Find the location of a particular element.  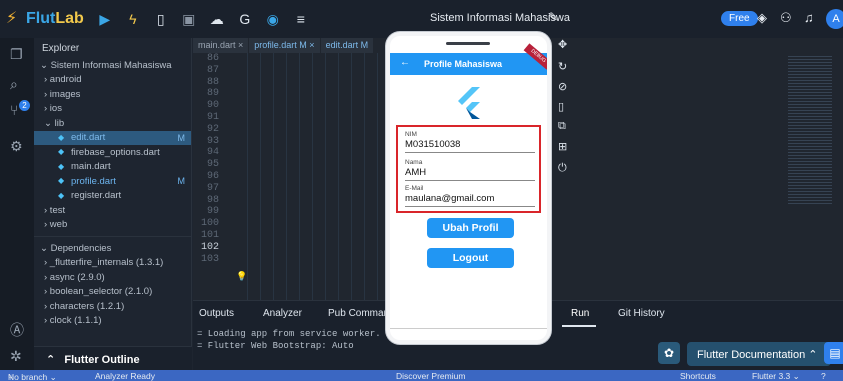

tree-file-edit: ◆ edit.dart M is located at coordinates (112, 137).